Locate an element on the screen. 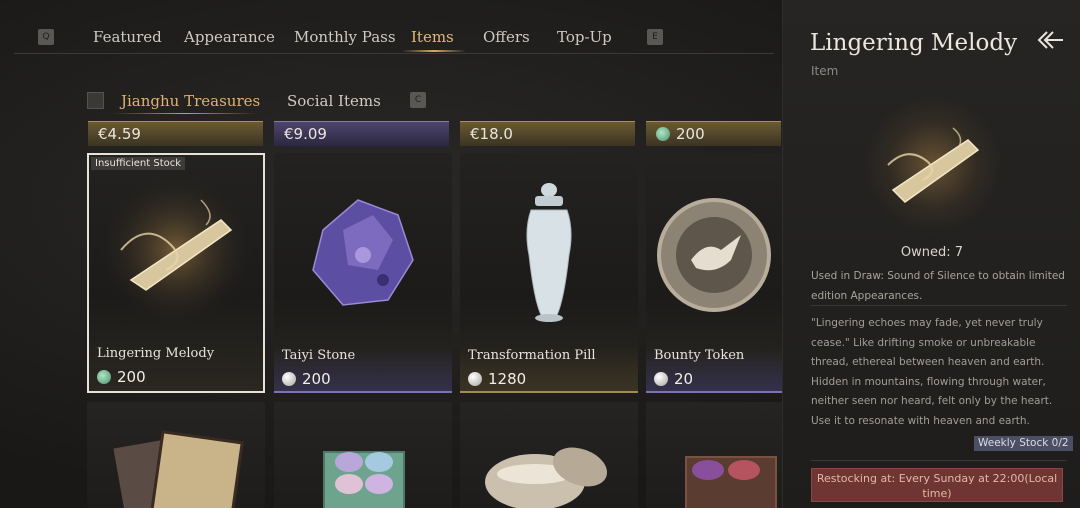 This screenshot has width=1080, height=508. nav-left-key-hint: Q is located at coordinates (46, 37).